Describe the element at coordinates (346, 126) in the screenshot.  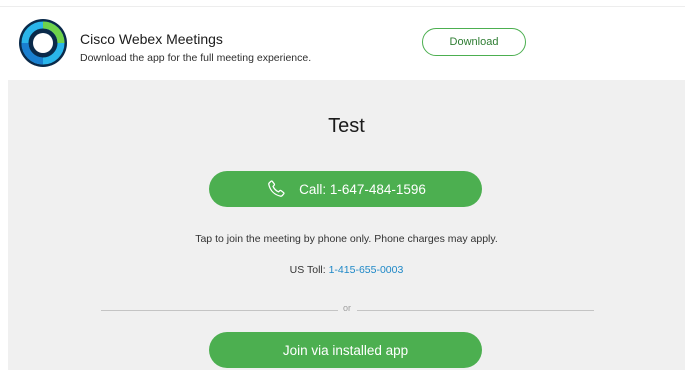
I see `meeting-title: Test` at that location.